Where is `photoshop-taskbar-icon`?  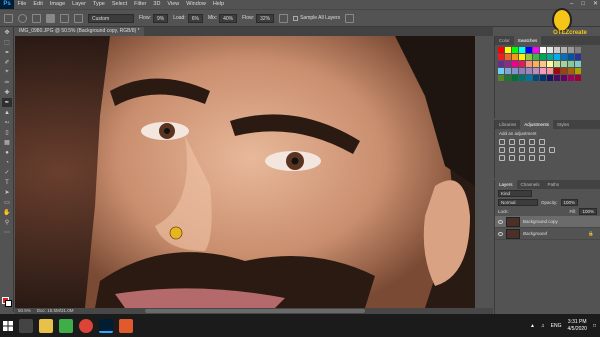
photoshop-taskbar-icon is located at coordinates (106, 325).